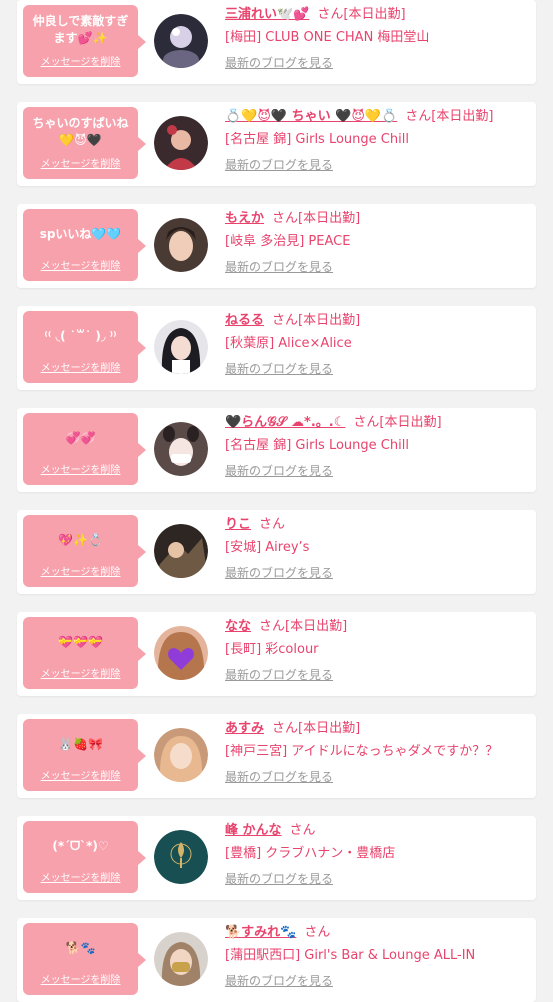 The image size is (553, 1002). Describe the element at coordinates (253, 830) in the screenshot. I see `cast-name-link: 峰 かんな` at that location.